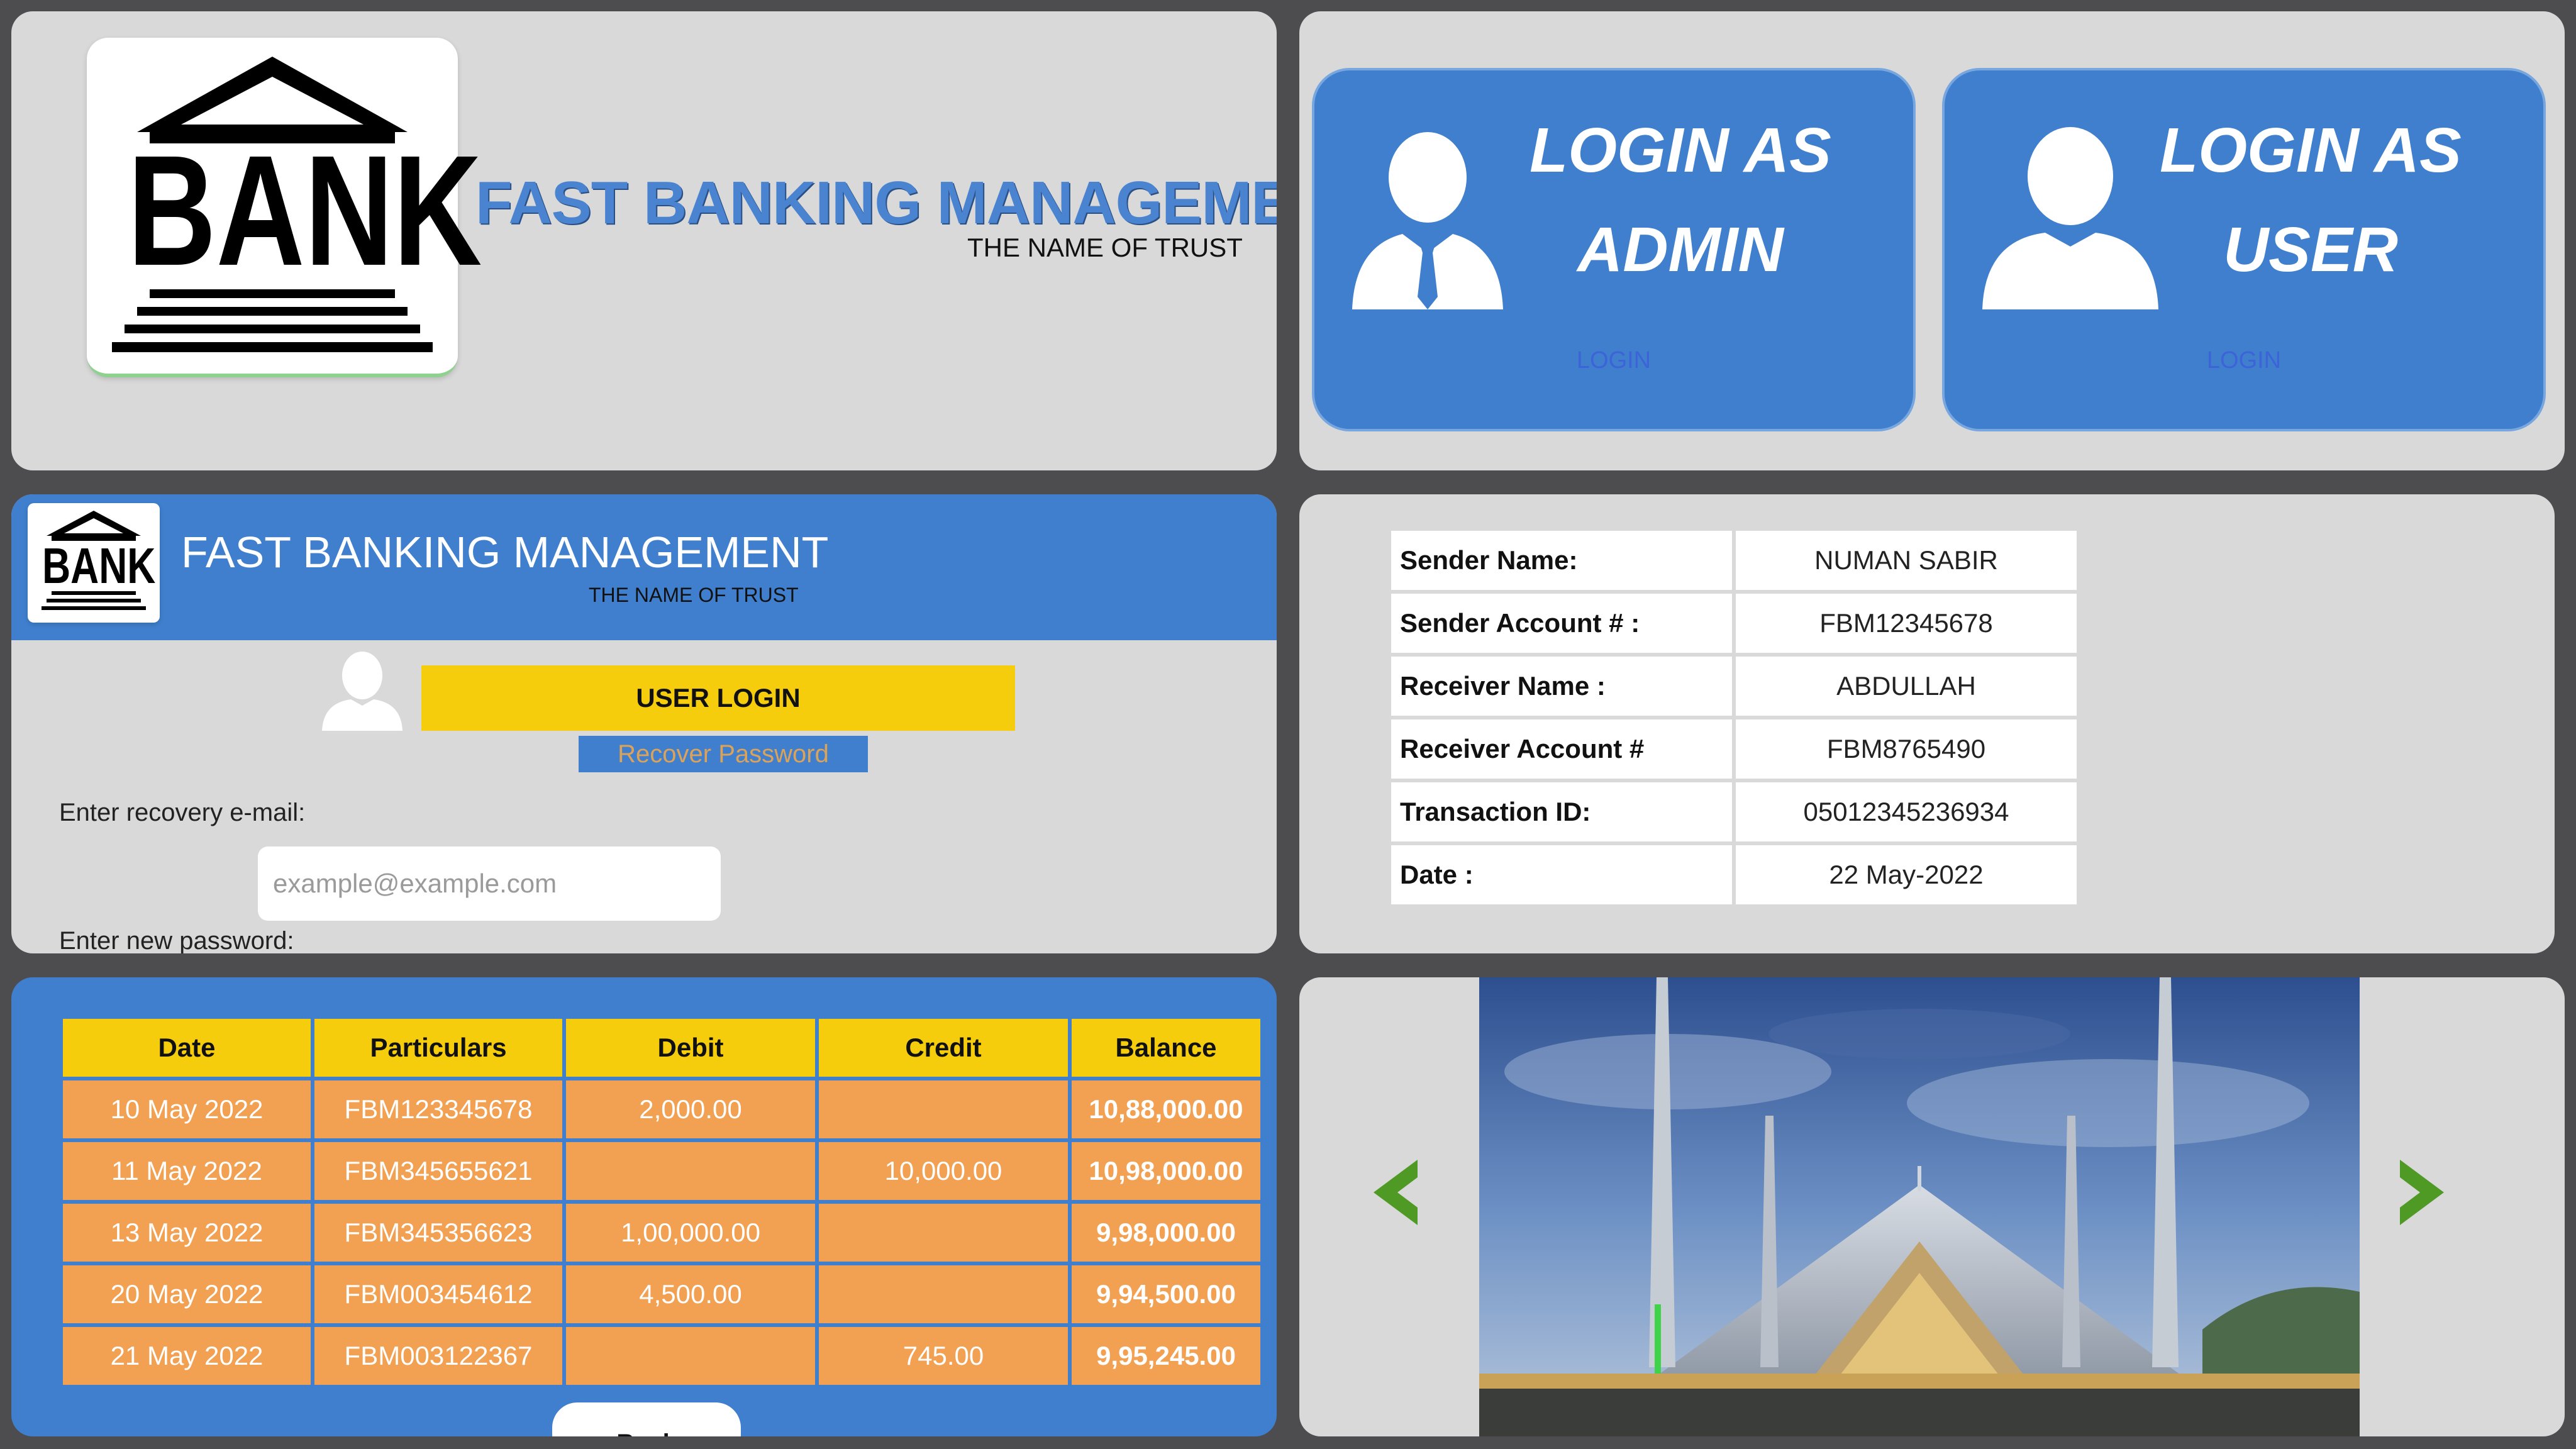  I want to click on chevron-right-icon, so click(2422, 1192).